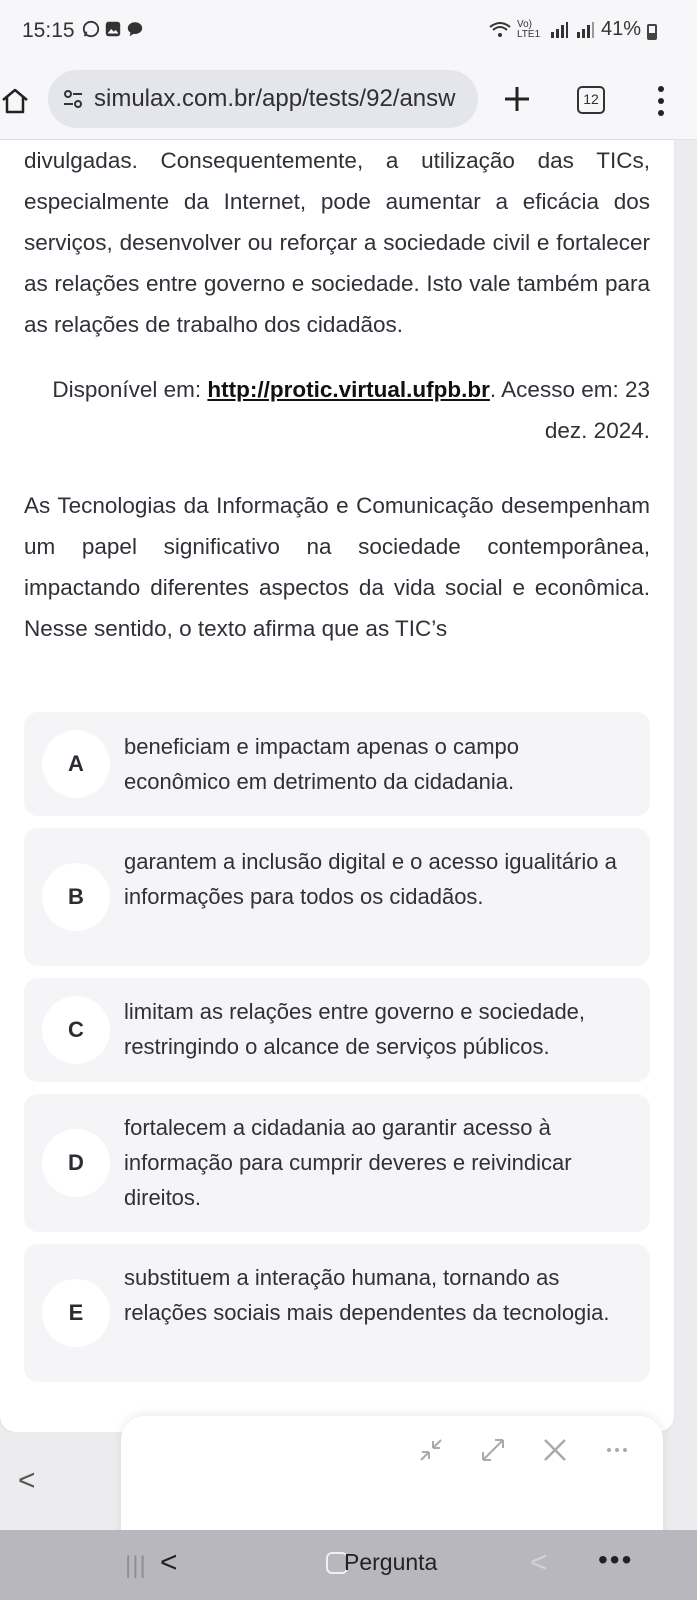 The width and height of the screenshot is (697, 1600). Describe the element at coordinates (661, 101) in the screenshot. I see `more-menu-icon` at that location.